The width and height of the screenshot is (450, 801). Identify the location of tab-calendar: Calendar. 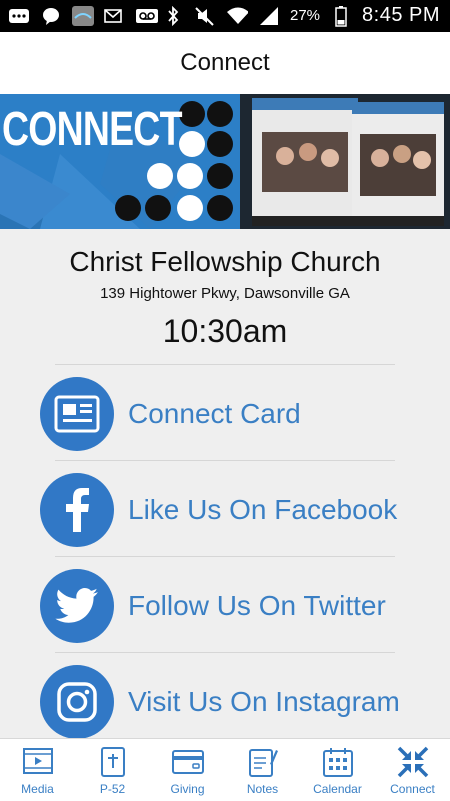
(337, 770).